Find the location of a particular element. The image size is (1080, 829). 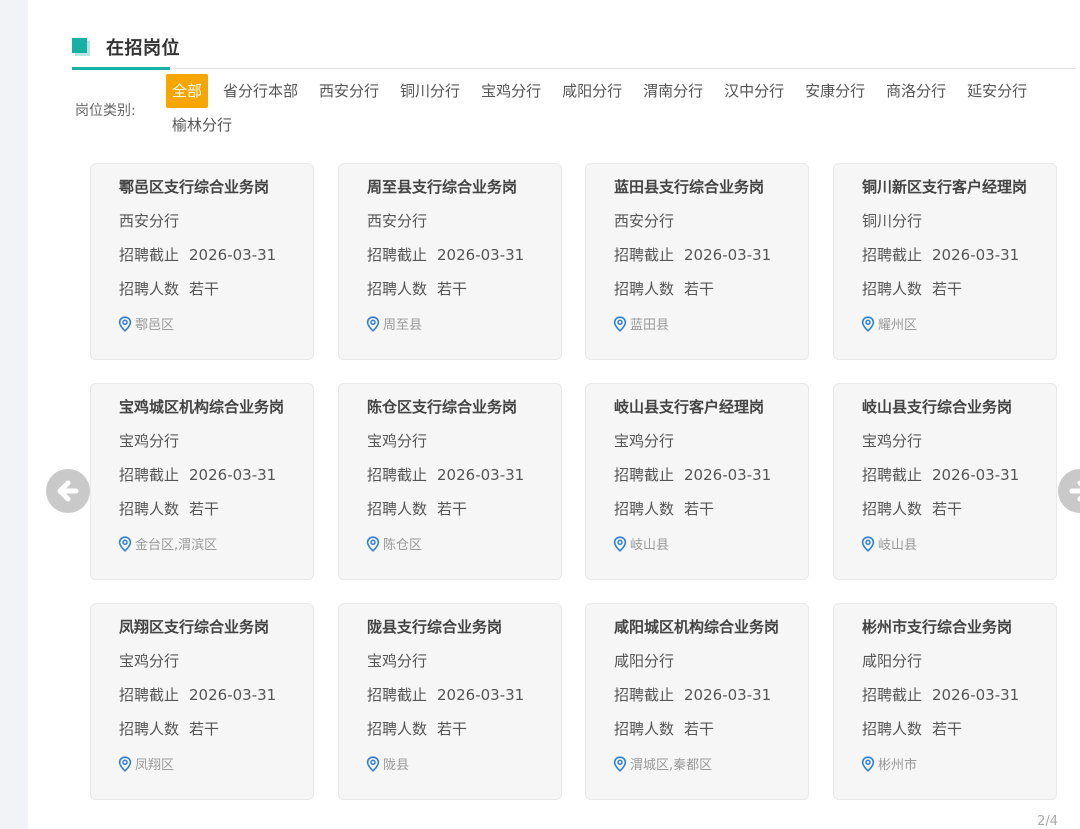

filter-item: 西安分行 is located at coordinates (349, 91).